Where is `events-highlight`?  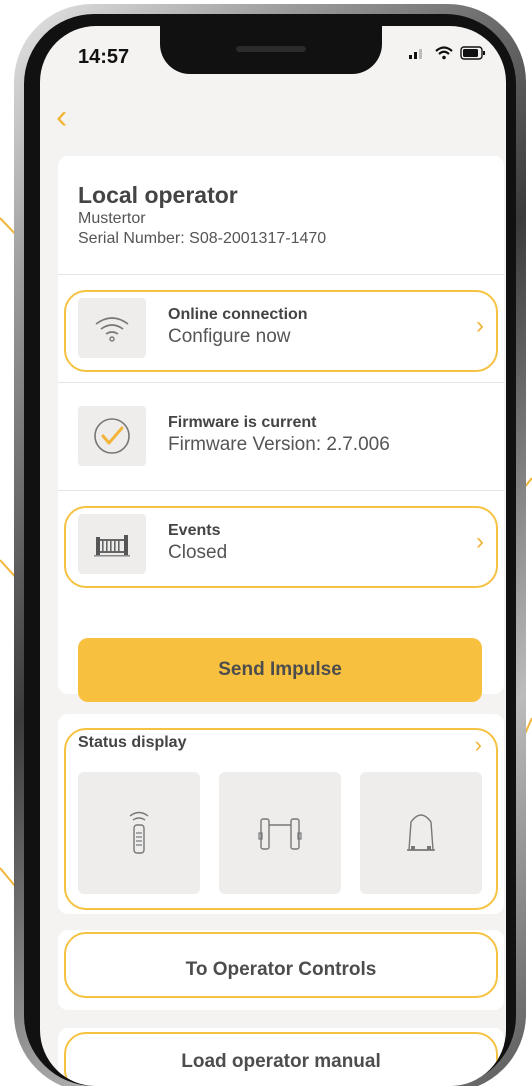 events-highlight is located at coordinates (281, 547).